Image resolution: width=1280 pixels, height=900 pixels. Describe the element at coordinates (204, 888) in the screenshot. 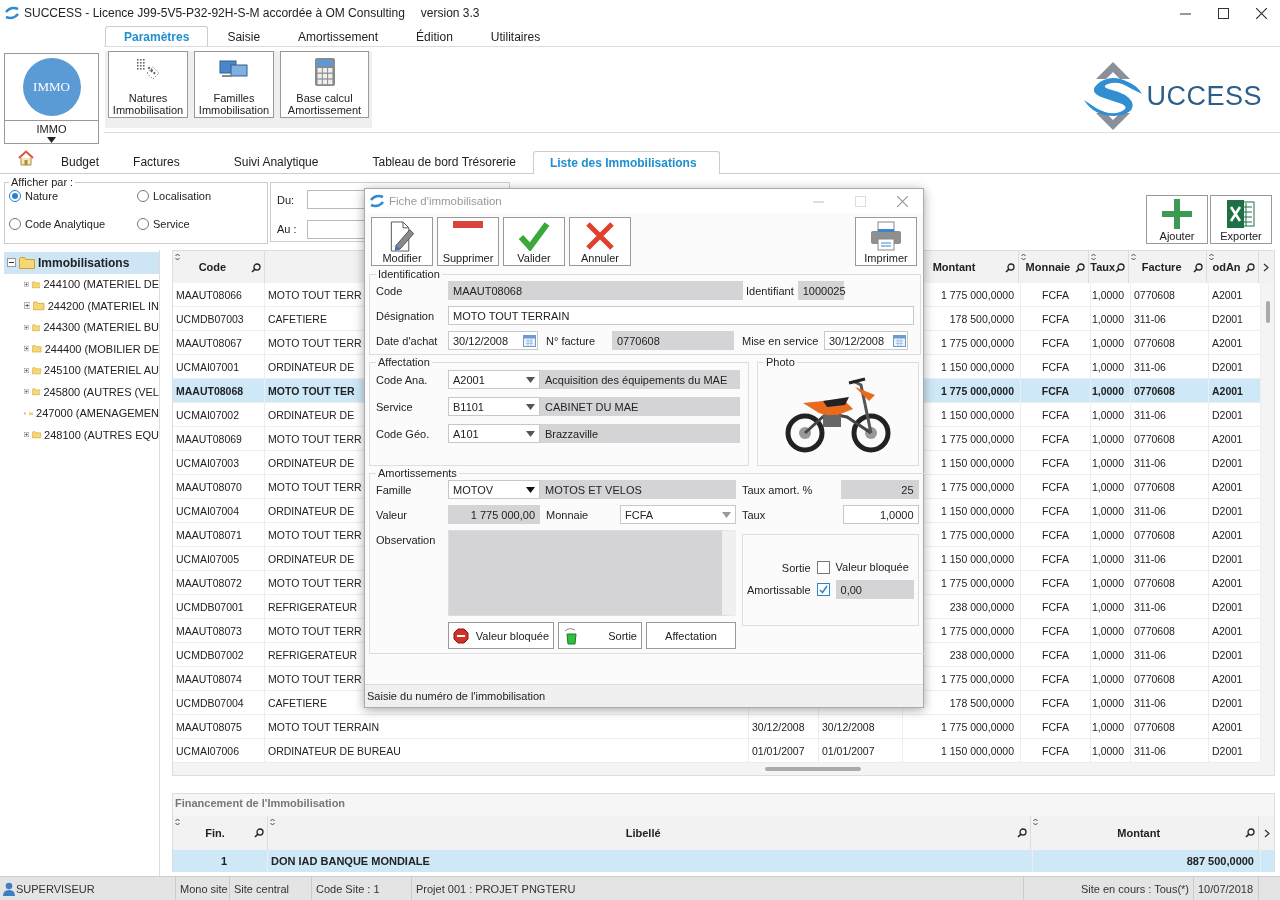

I see `status-text: Mono site` at that location.